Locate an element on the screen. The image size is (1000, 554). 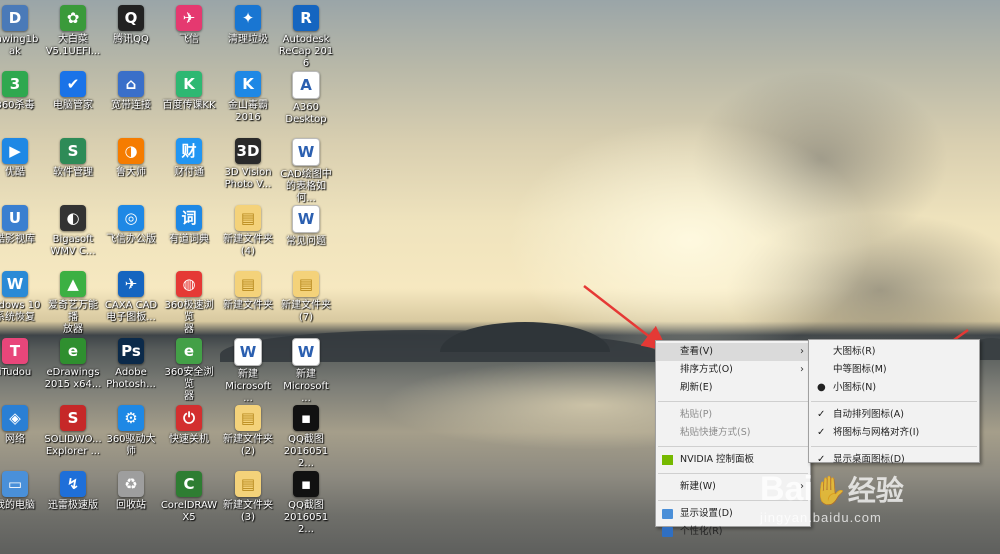
menu-item-sort: 排序方式(O) › is located at coordinates (733, 370).